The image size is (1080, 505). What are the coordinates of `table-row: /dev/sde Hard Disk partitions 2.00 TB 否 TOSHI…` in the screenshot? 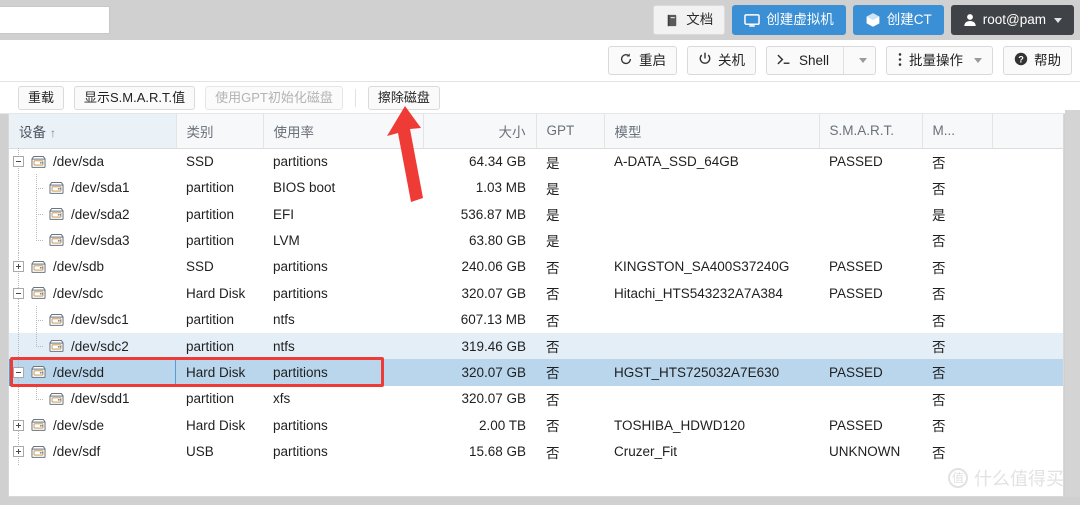 It's located at (536, 425).